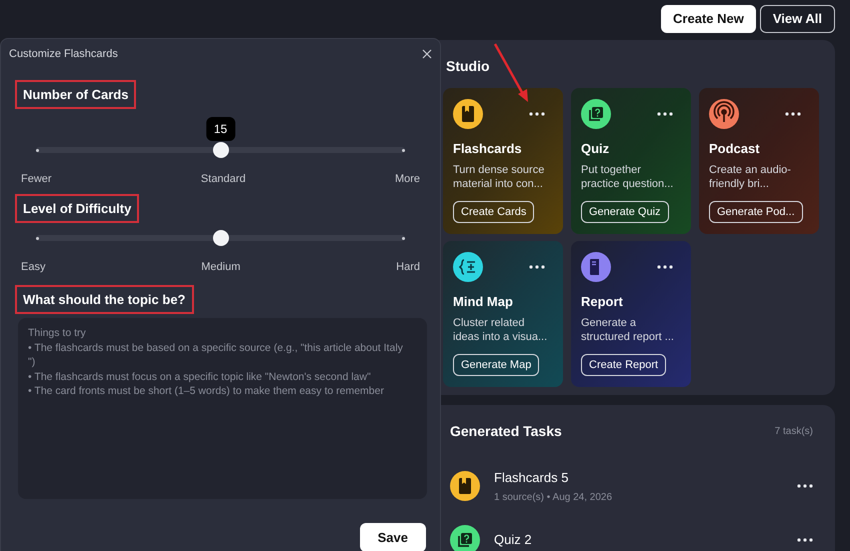 The image size is (850, 551). What do you see at coordinates (63, 54) in the screenshot?
I see `dialog-title: Customize Flashcards` at bounding box center [63, 54].